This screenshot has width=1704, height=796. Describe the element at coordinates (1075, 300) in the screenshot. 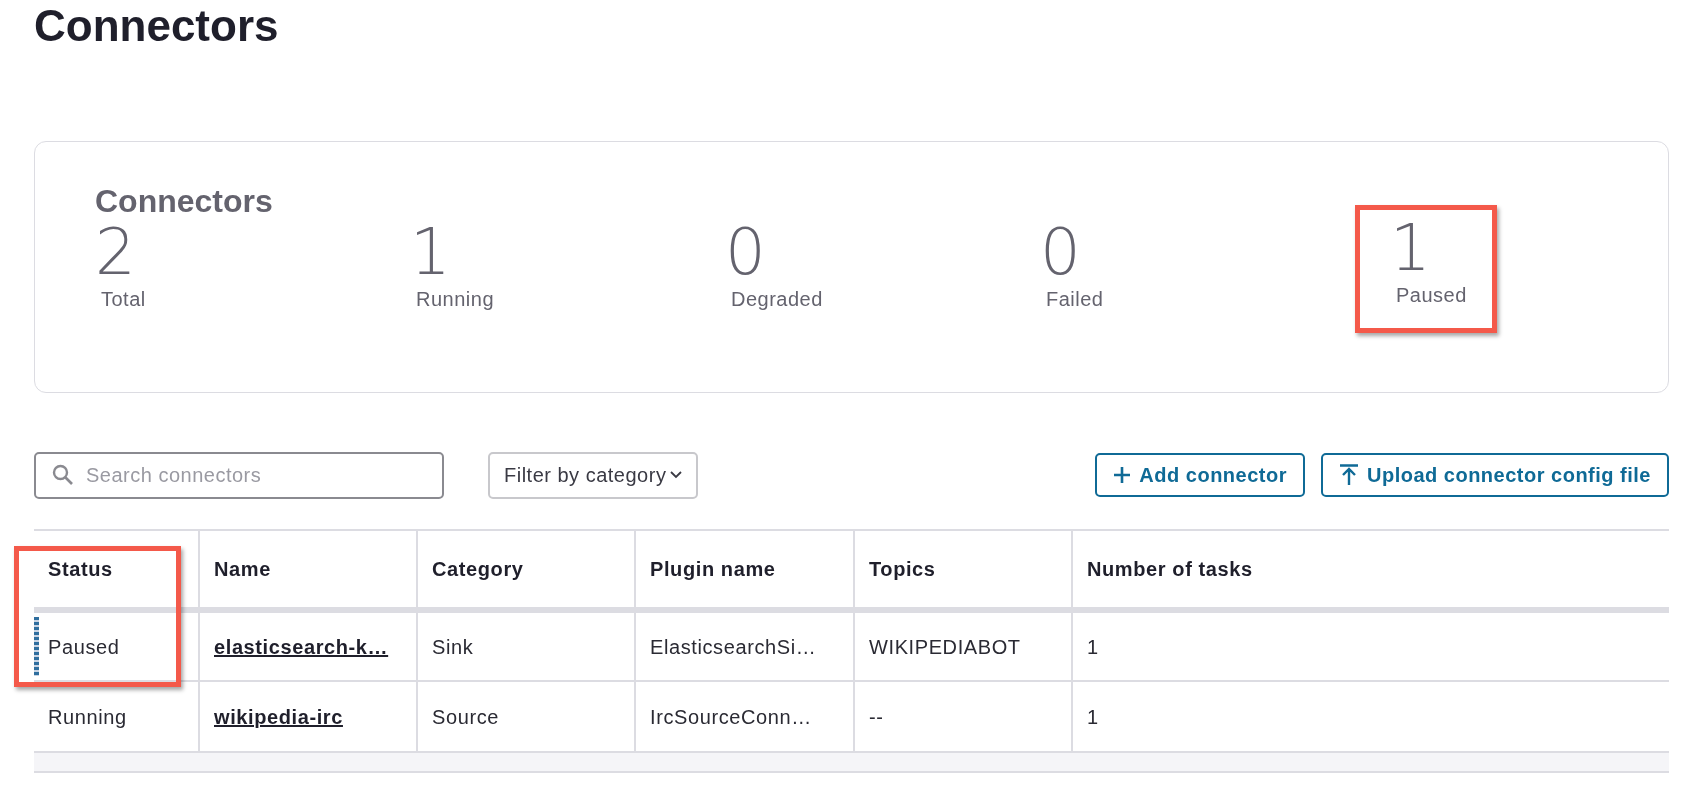

I see `stat-label: Failed` at that location.